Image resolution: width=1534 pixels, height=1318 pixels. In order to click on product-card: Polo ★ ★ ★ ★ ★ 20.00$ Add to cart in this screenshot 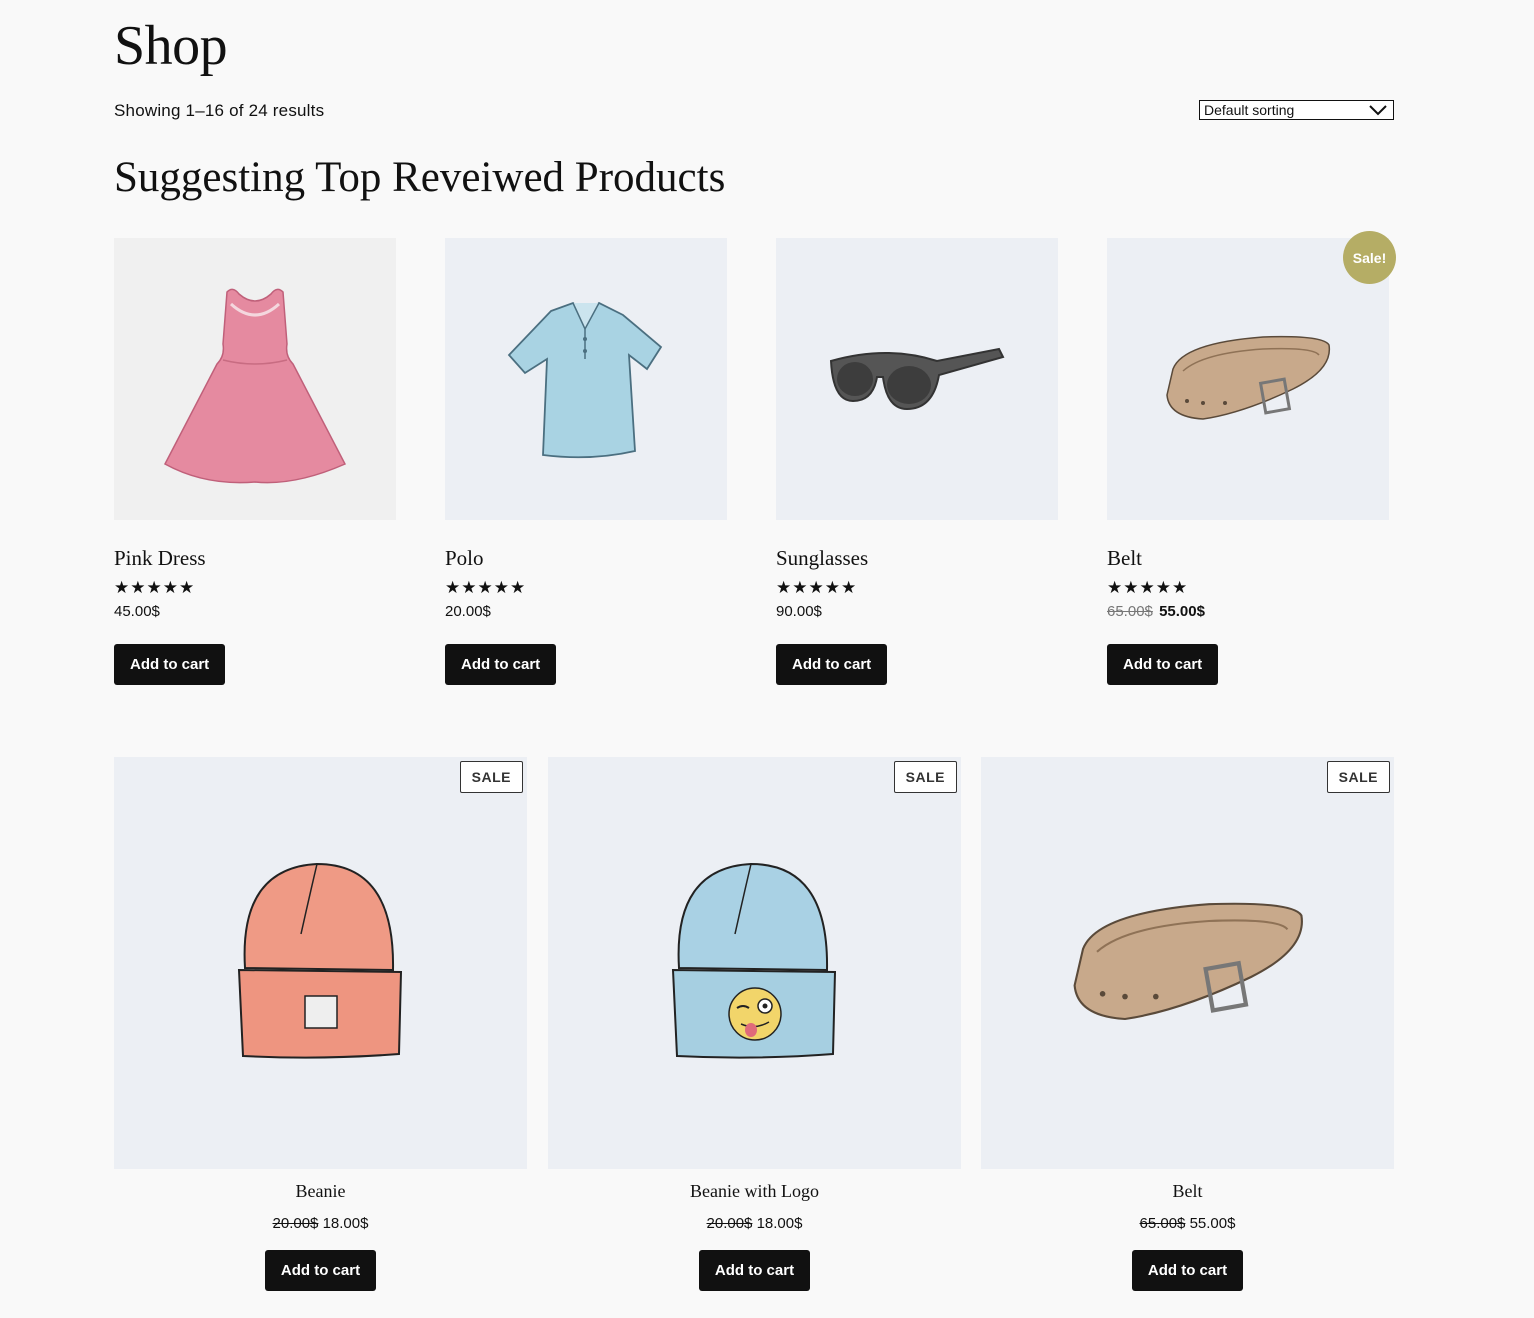, I will do `click(586, 461)`.